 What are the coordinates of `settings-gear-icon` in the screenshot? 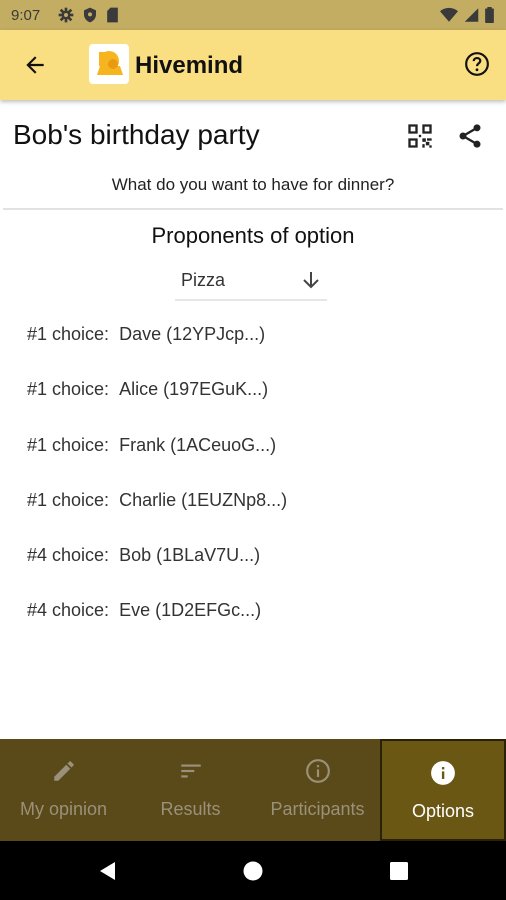 It's located at (66, 15).